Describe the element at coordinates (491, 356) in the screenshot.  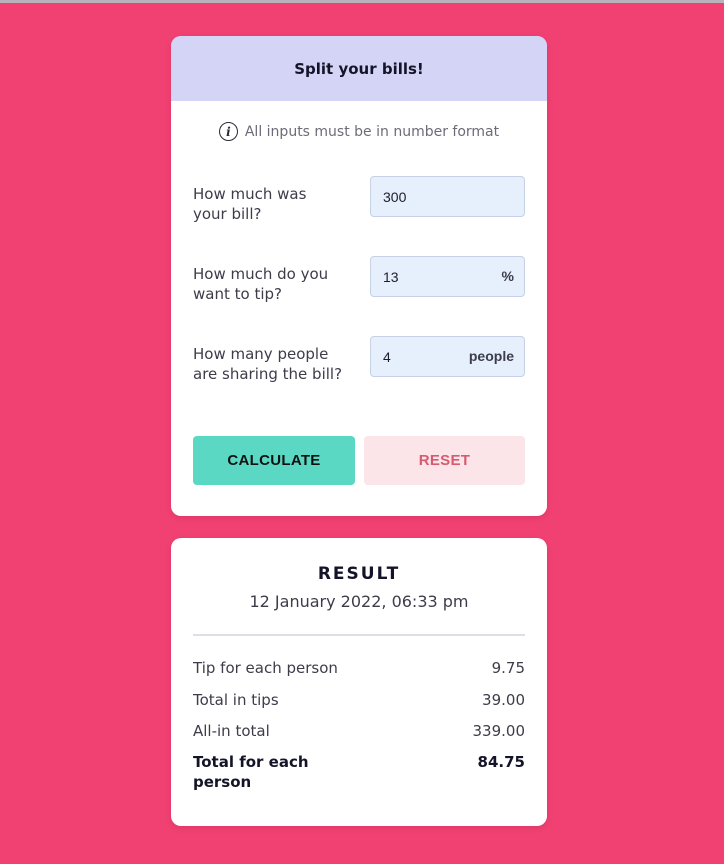
I see `people-unit-label: people` at that location.